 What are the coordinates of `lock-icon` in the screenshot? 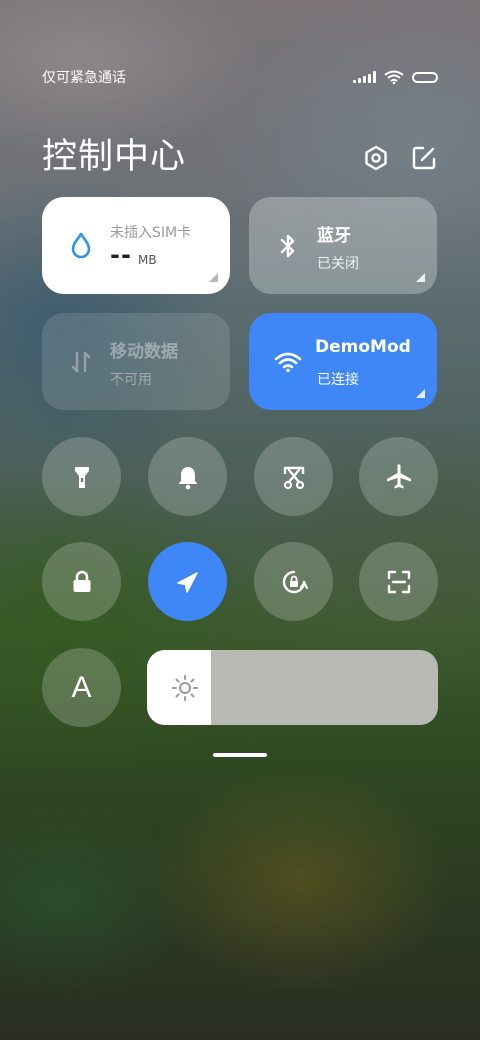 It's located at (81, 581).